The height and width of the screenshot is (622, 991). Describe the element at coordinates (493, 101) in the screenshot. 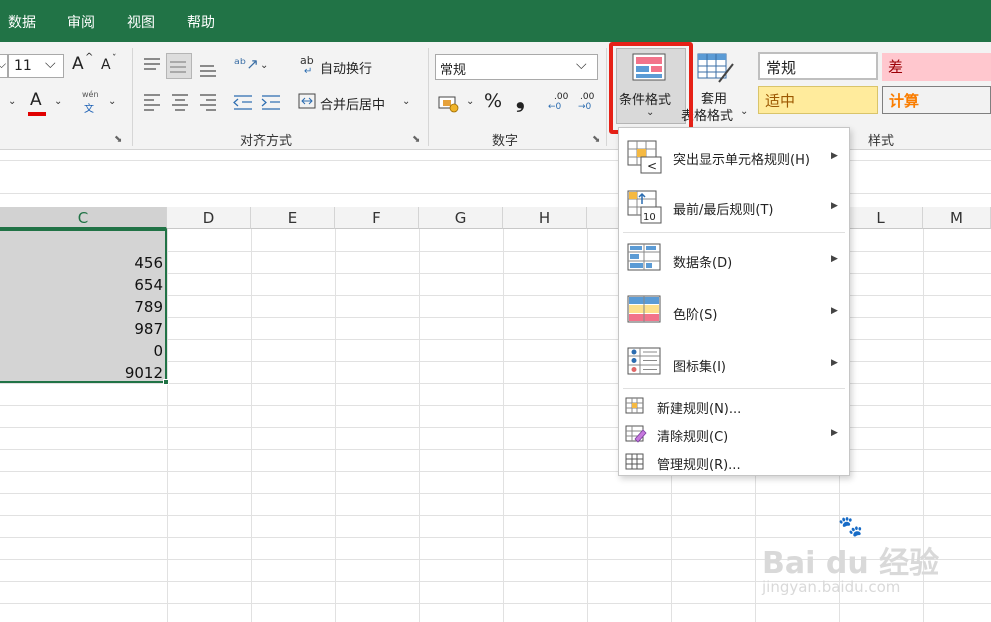

I see `percent-style-button: %` at that location.